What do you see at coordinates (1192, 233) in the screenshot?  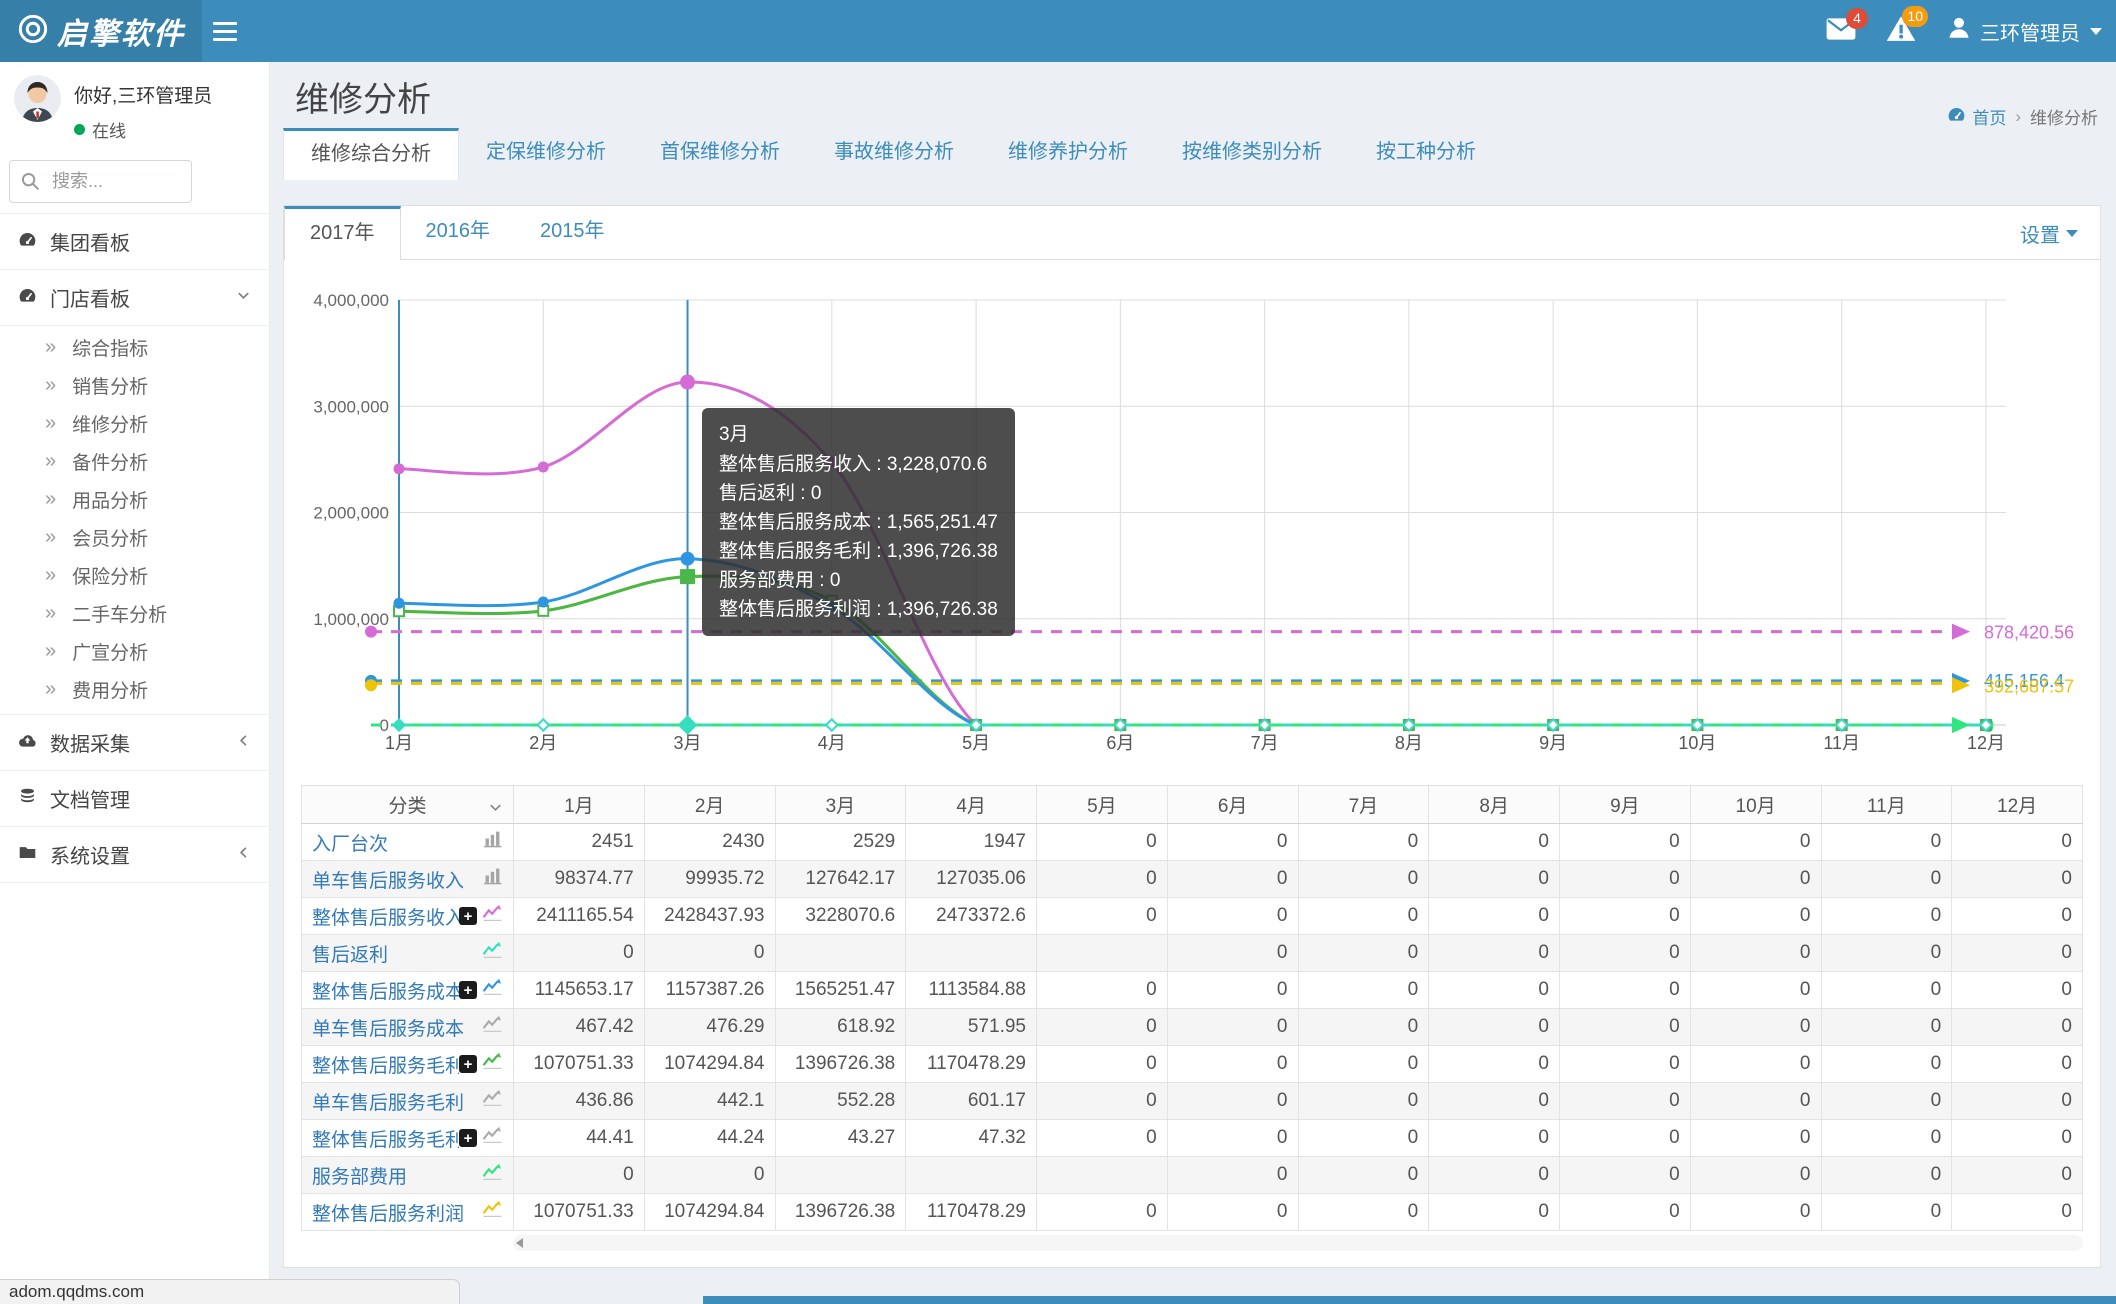 I see `year-tabs: 2017年 2016年 2015年 设置` at bounding box center [1192, 233].